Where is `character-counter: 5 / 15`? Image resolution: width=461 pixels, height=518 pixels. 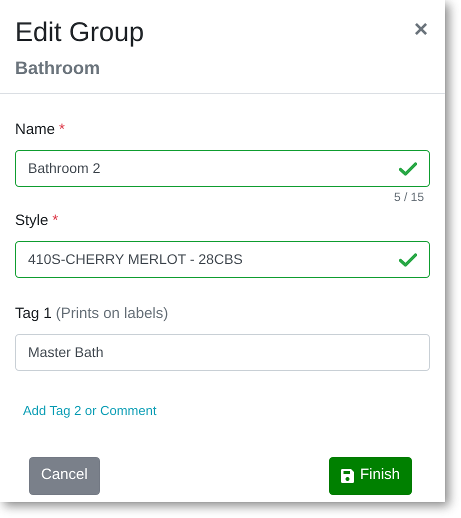 character-counter: 5 / 15 is located at coordinates (409, 197).